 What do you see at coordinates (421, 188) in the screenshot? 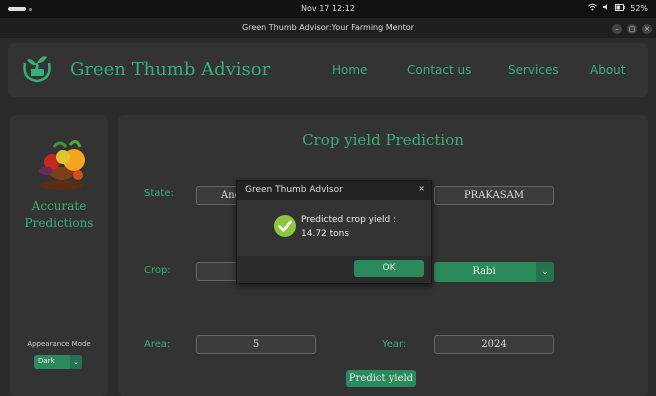
I see `close-icon: ×` at bounding box center [421, 188].